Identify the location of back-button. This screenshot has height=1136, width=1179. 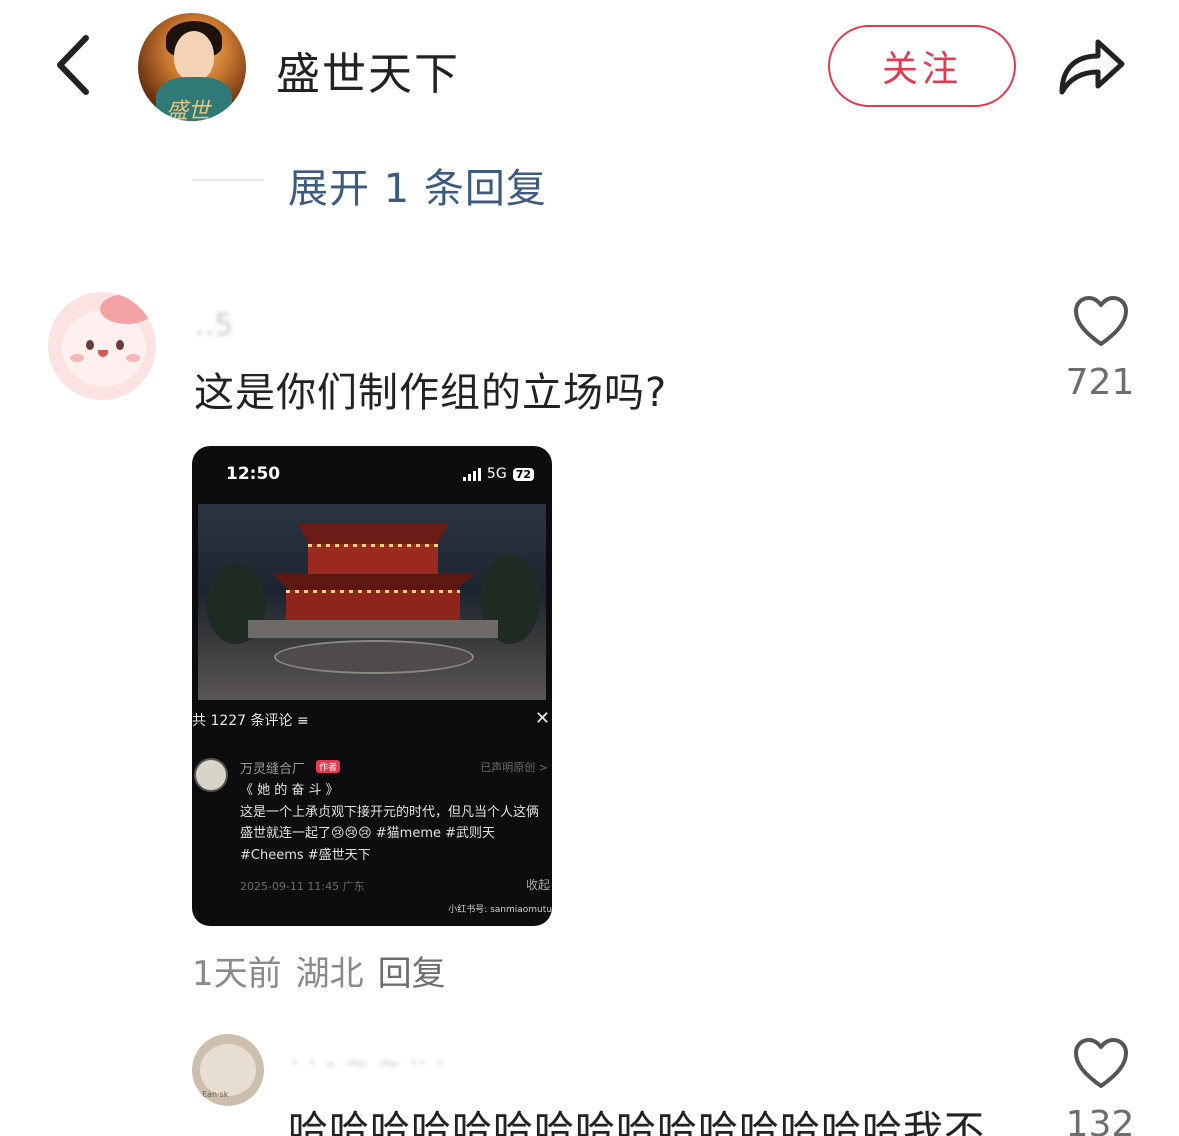
(78, 65).